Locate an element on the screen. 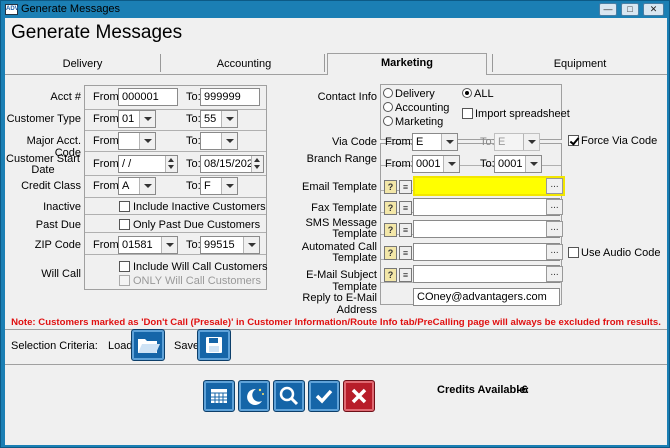 This screenshot has width=670, height=448. minimize-icon: — is located at coordinates (608, 9).